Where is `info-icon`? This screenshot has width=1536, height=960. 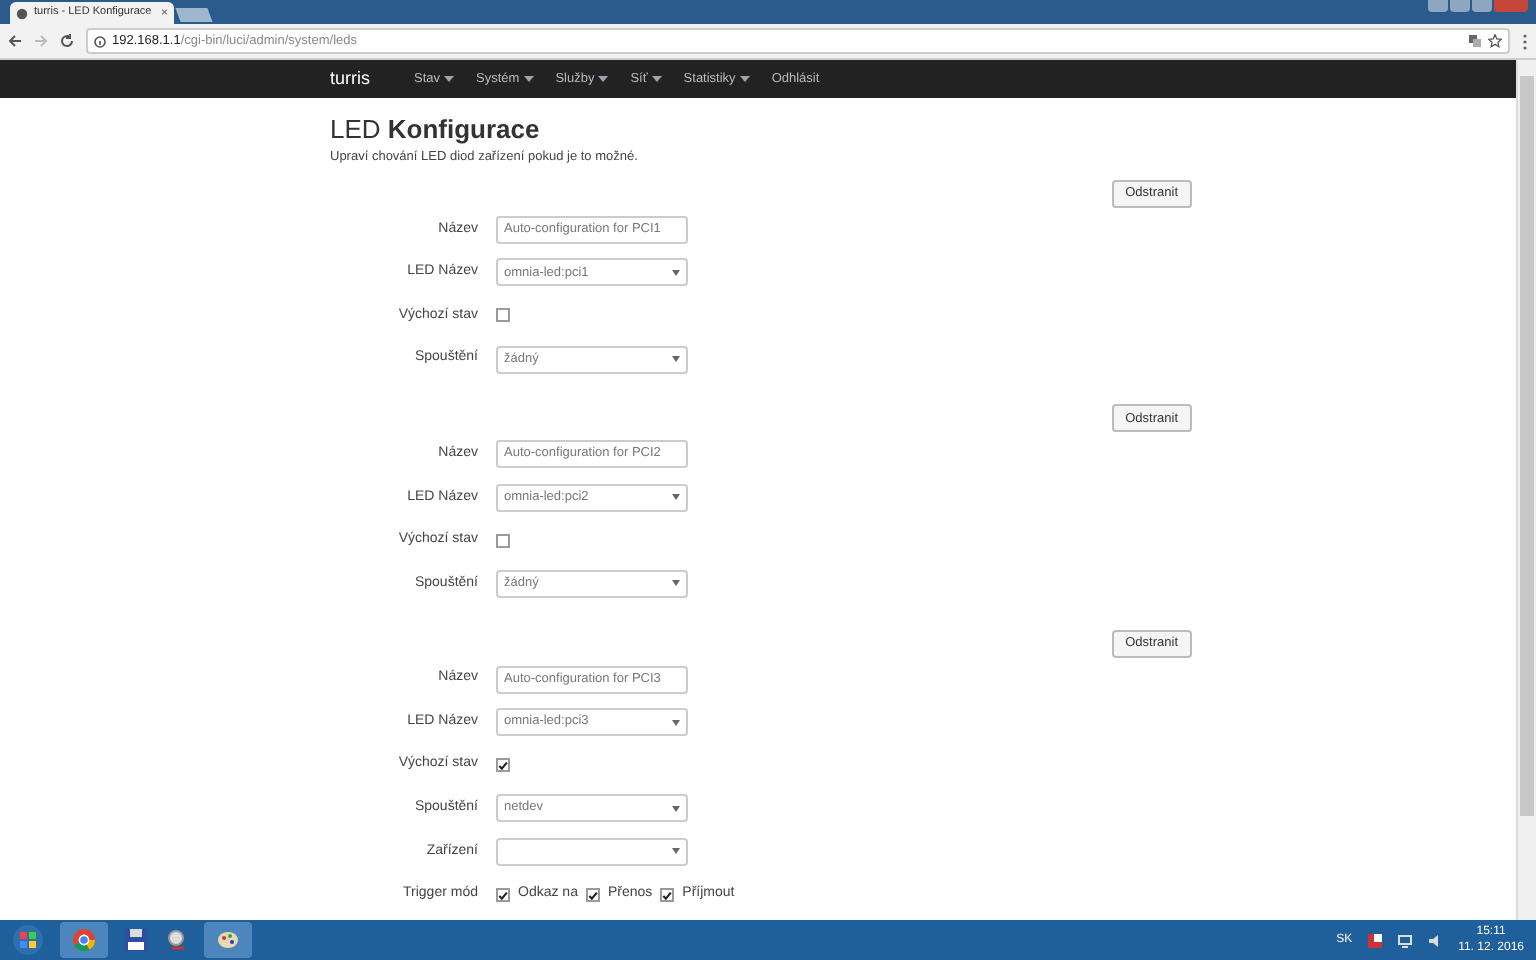 info-icon is located at coordinates (100, 41).